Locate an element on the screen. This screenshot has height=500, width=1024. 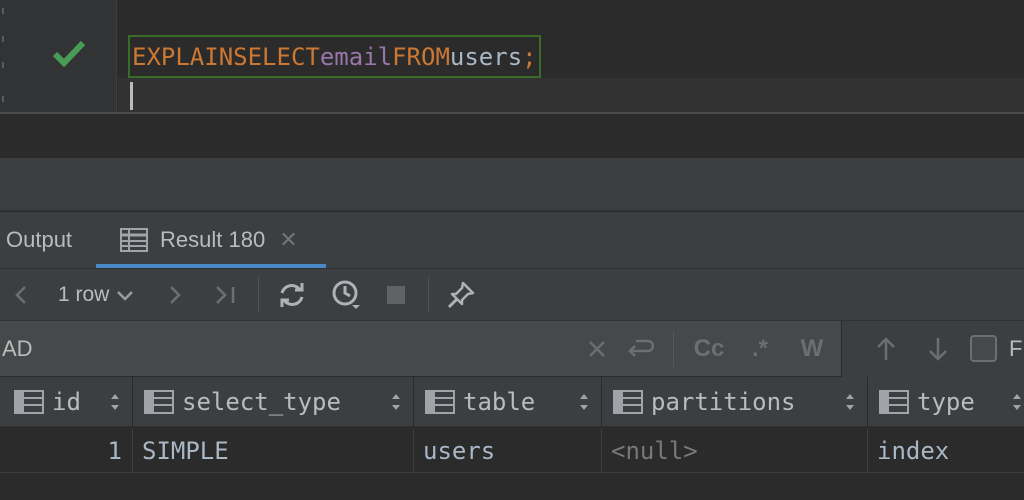
cell-type: index is located at coordinates (946, 450).